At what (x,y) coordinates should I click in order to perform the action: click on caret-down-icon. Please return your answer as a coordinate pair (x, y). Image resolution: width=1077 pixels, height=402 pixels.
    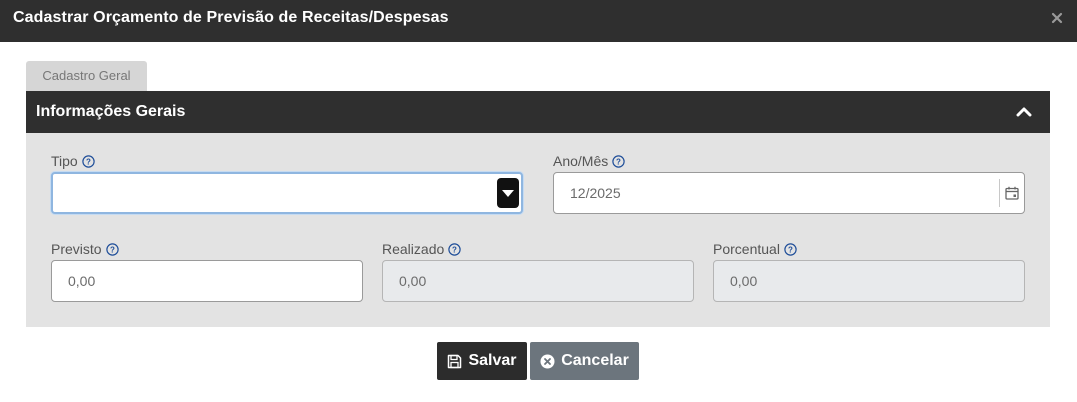
    Looking at the image, I should click on (508, 193).